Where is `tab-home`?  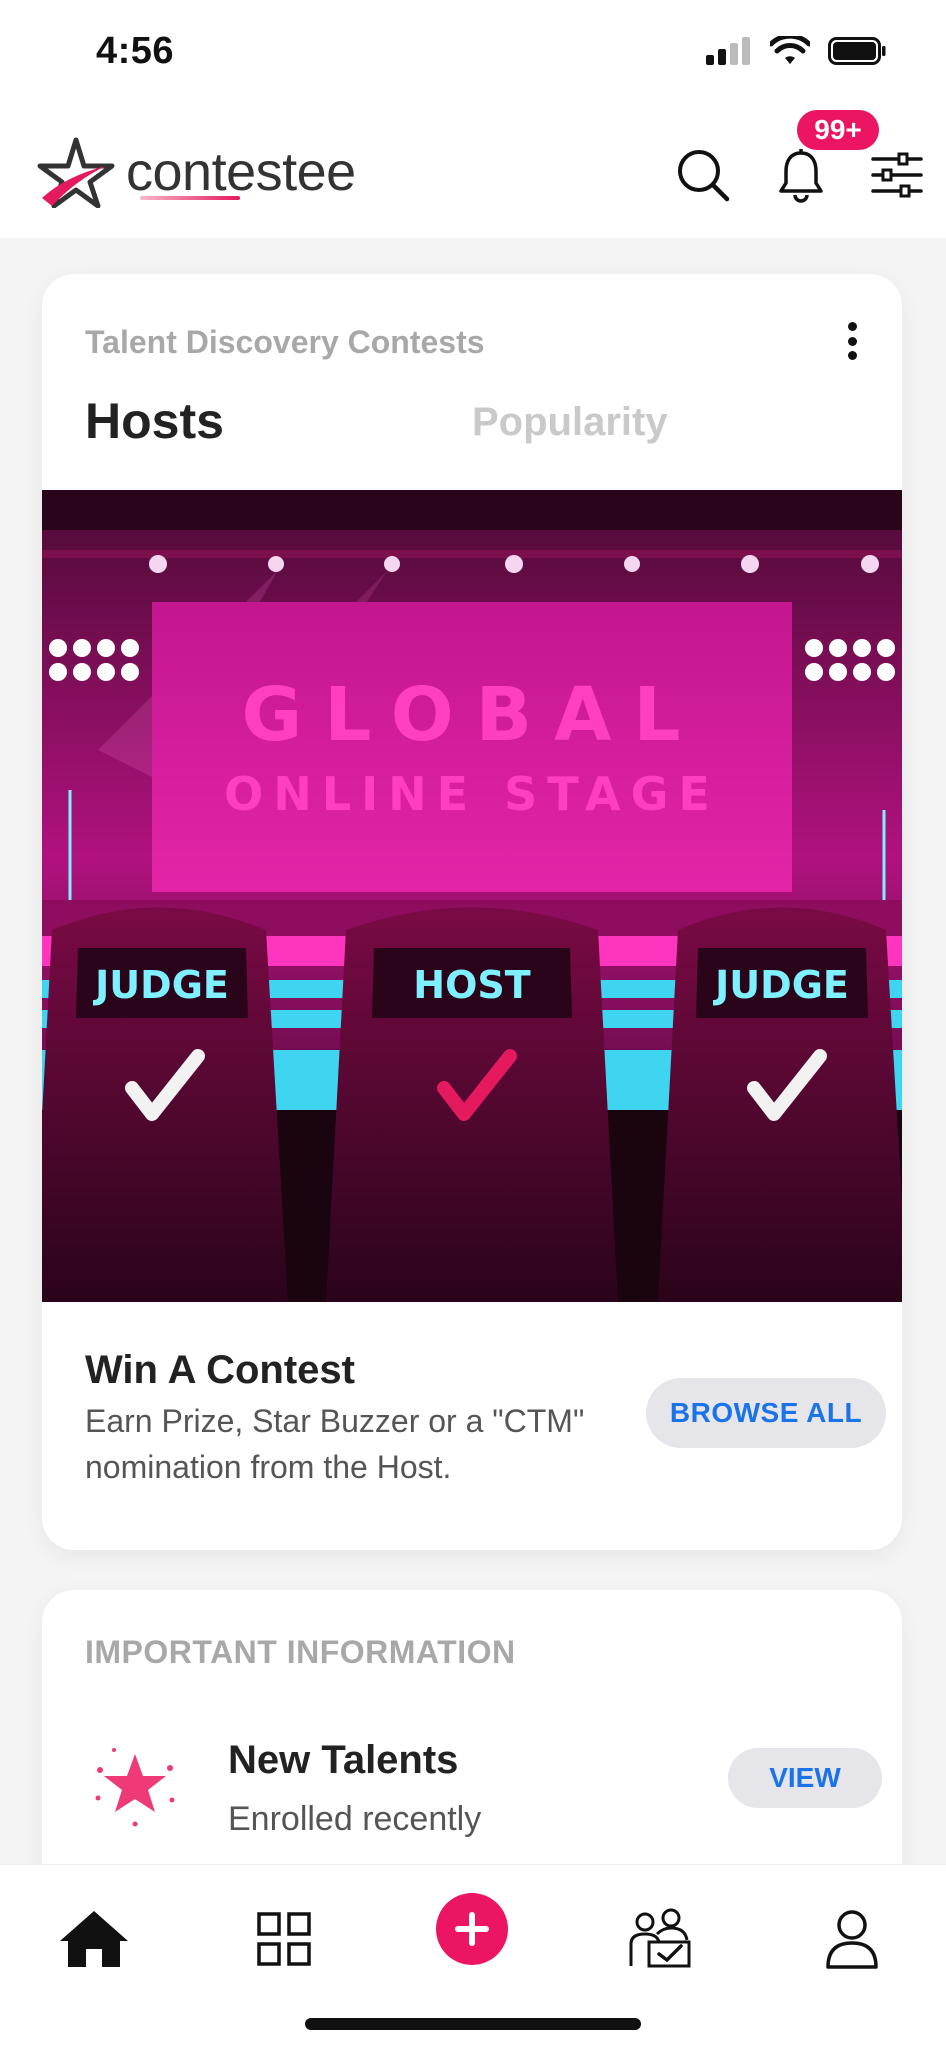
tab-home is located at coordinates (94, 1939).